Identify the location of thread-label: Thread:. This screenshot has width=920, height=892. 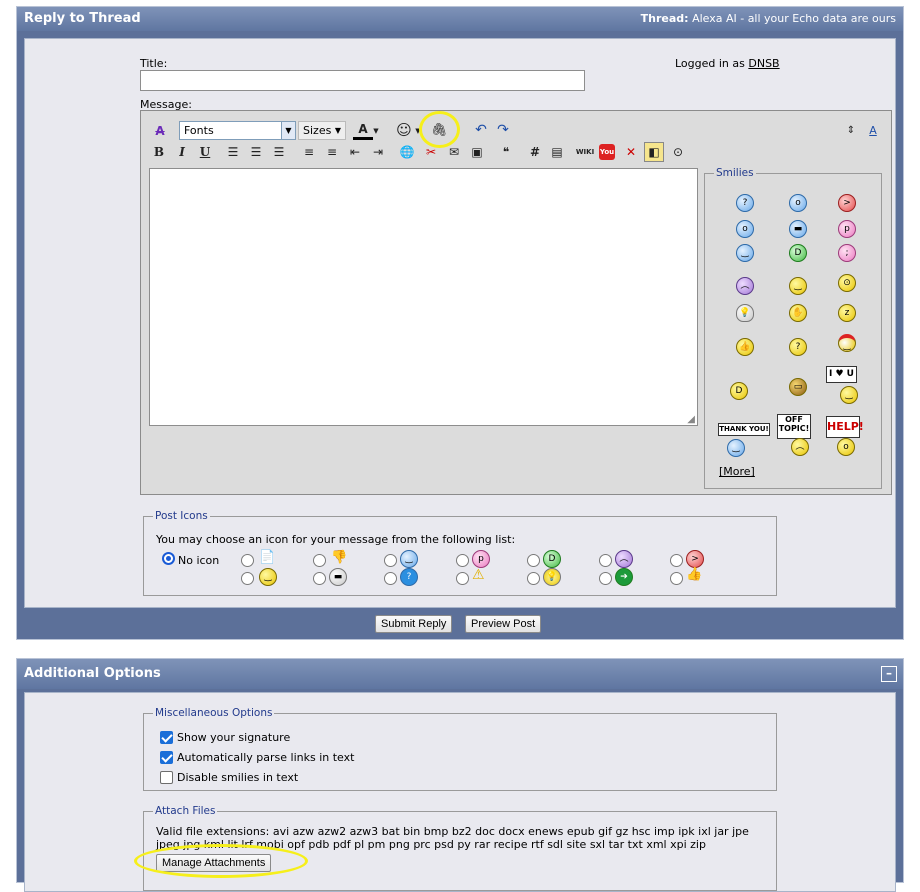
(664, 18).